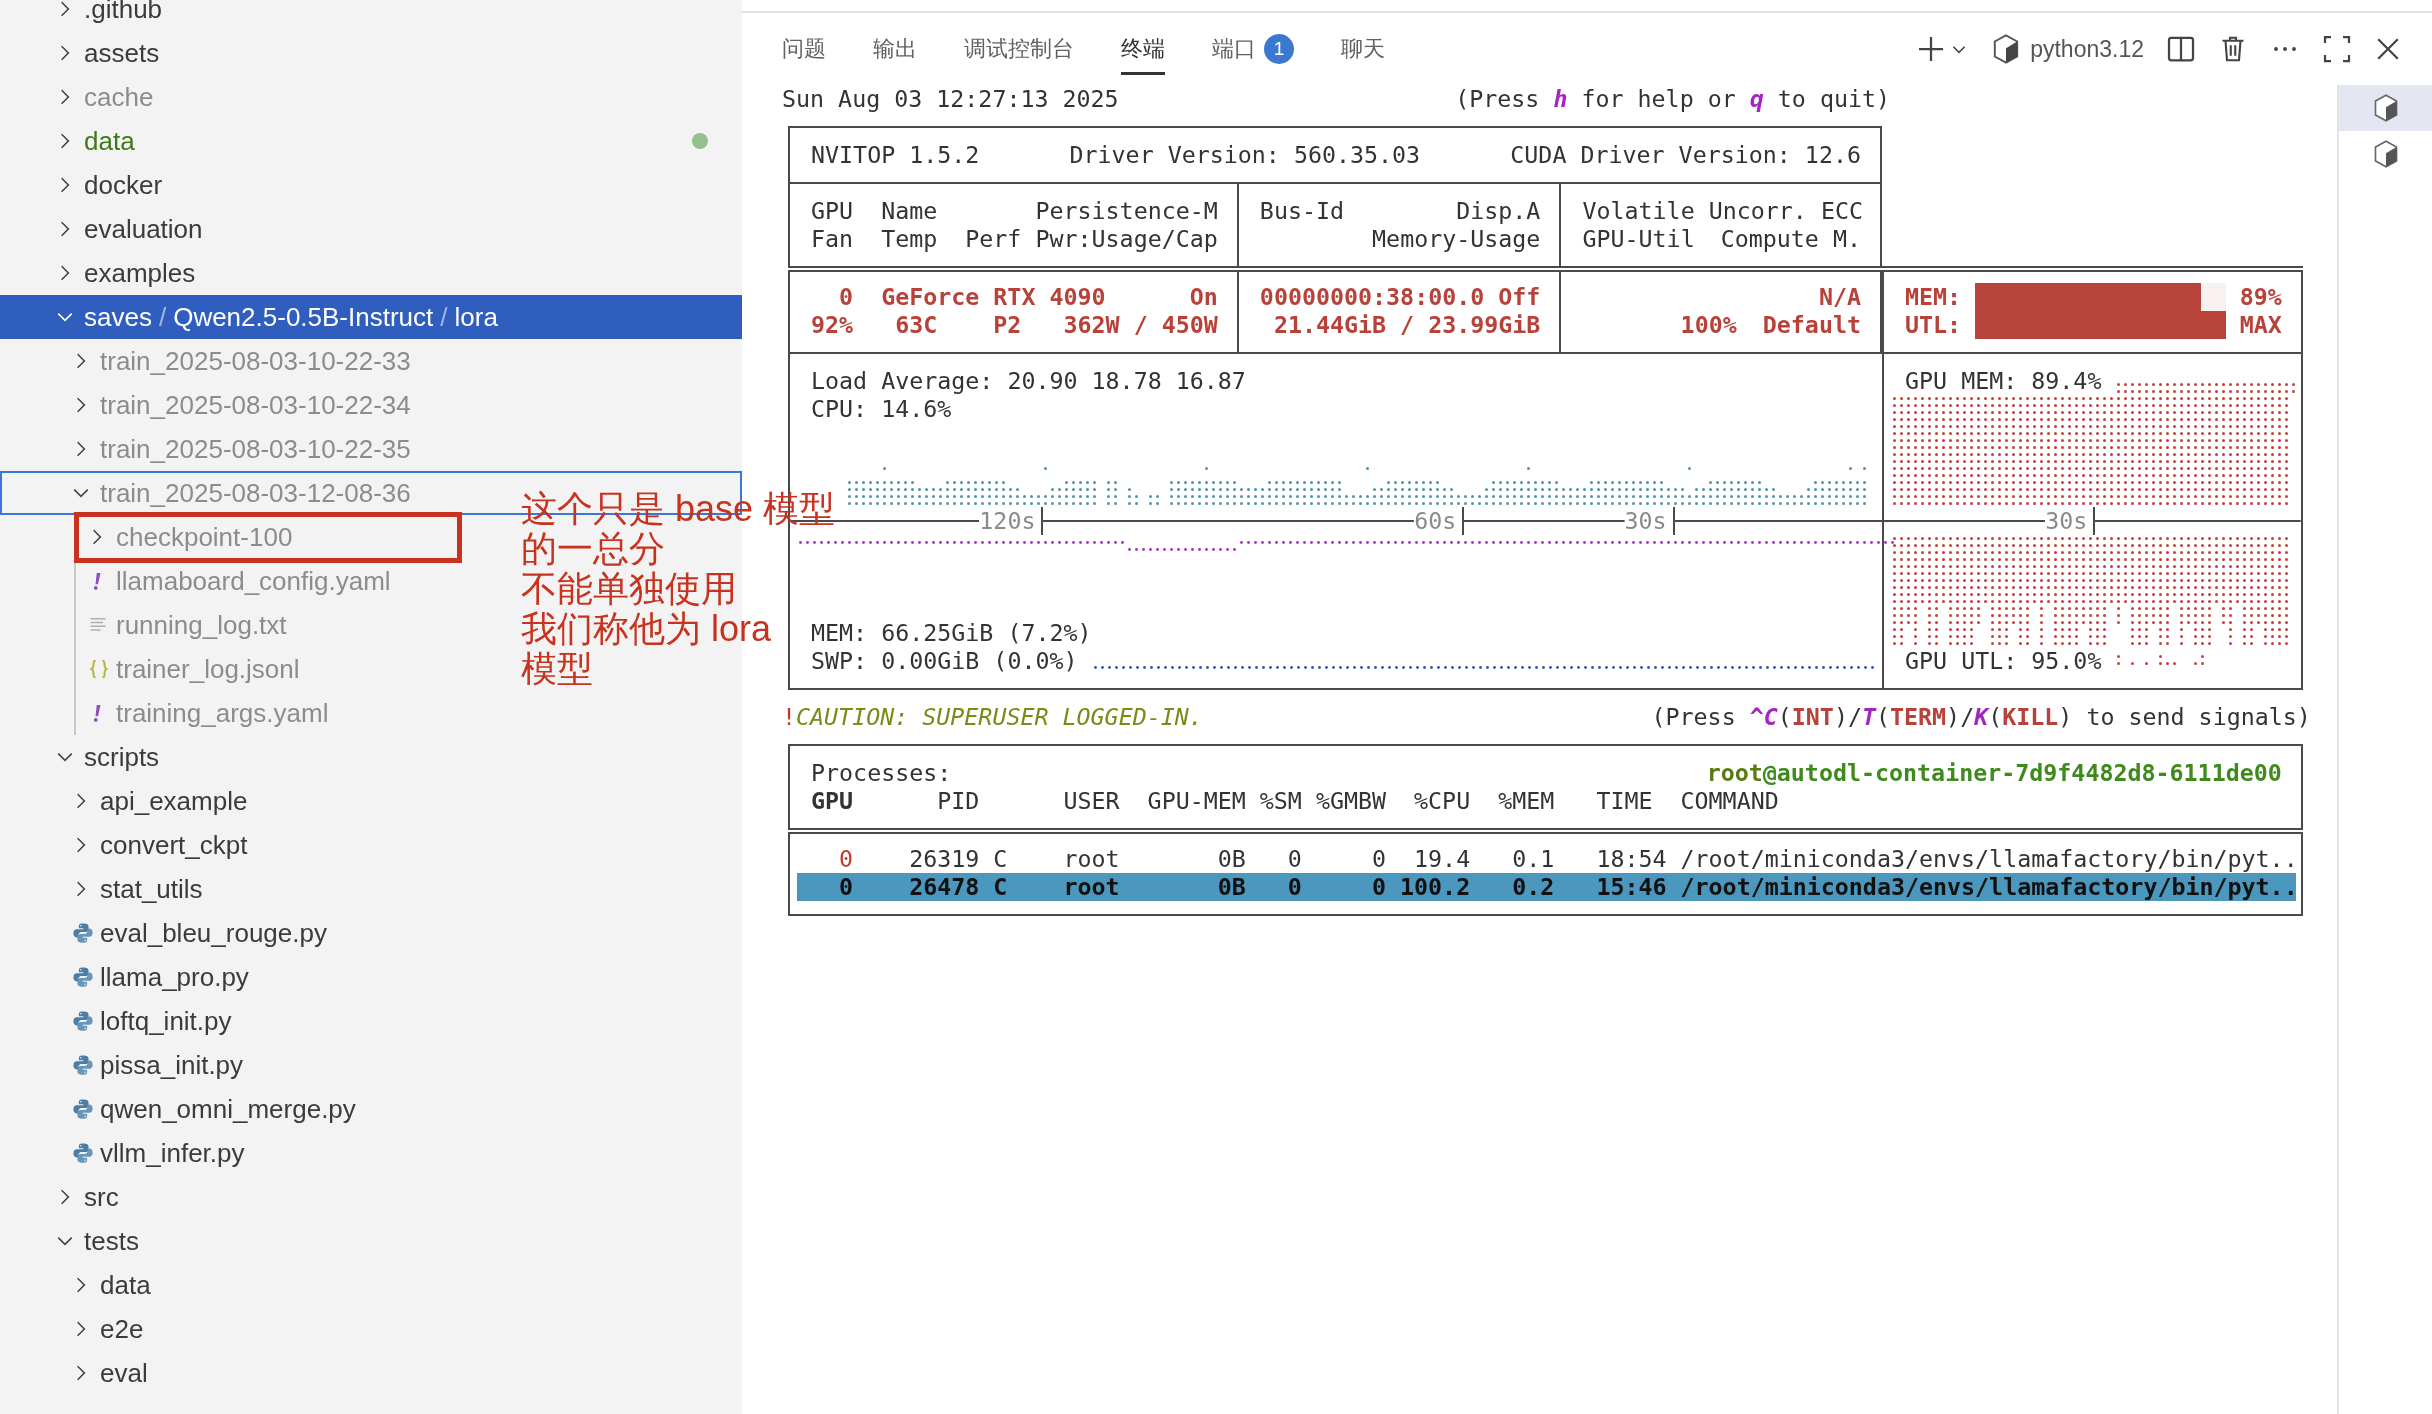 This screenshot has height=1414, width=2432. I want to click on column-header: %SM, so click(1280, 801).